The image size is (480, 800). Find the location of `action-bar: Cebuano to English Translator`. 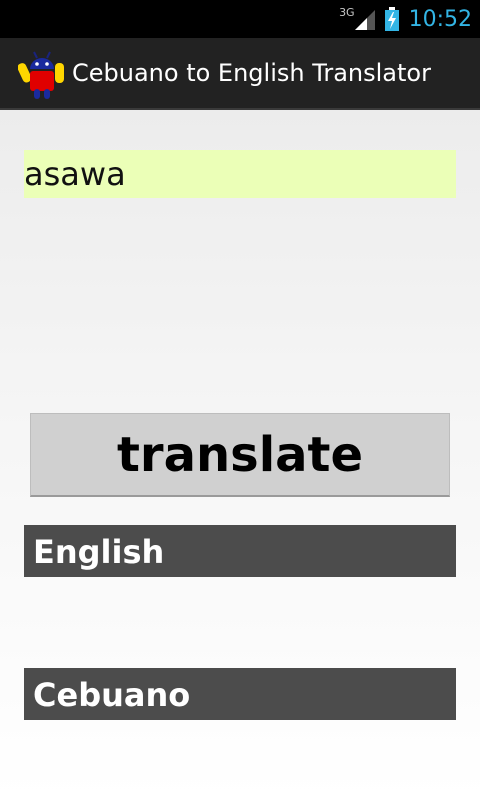

action-bar: Cebuano to English Translator is located at coordinates (240, 74).